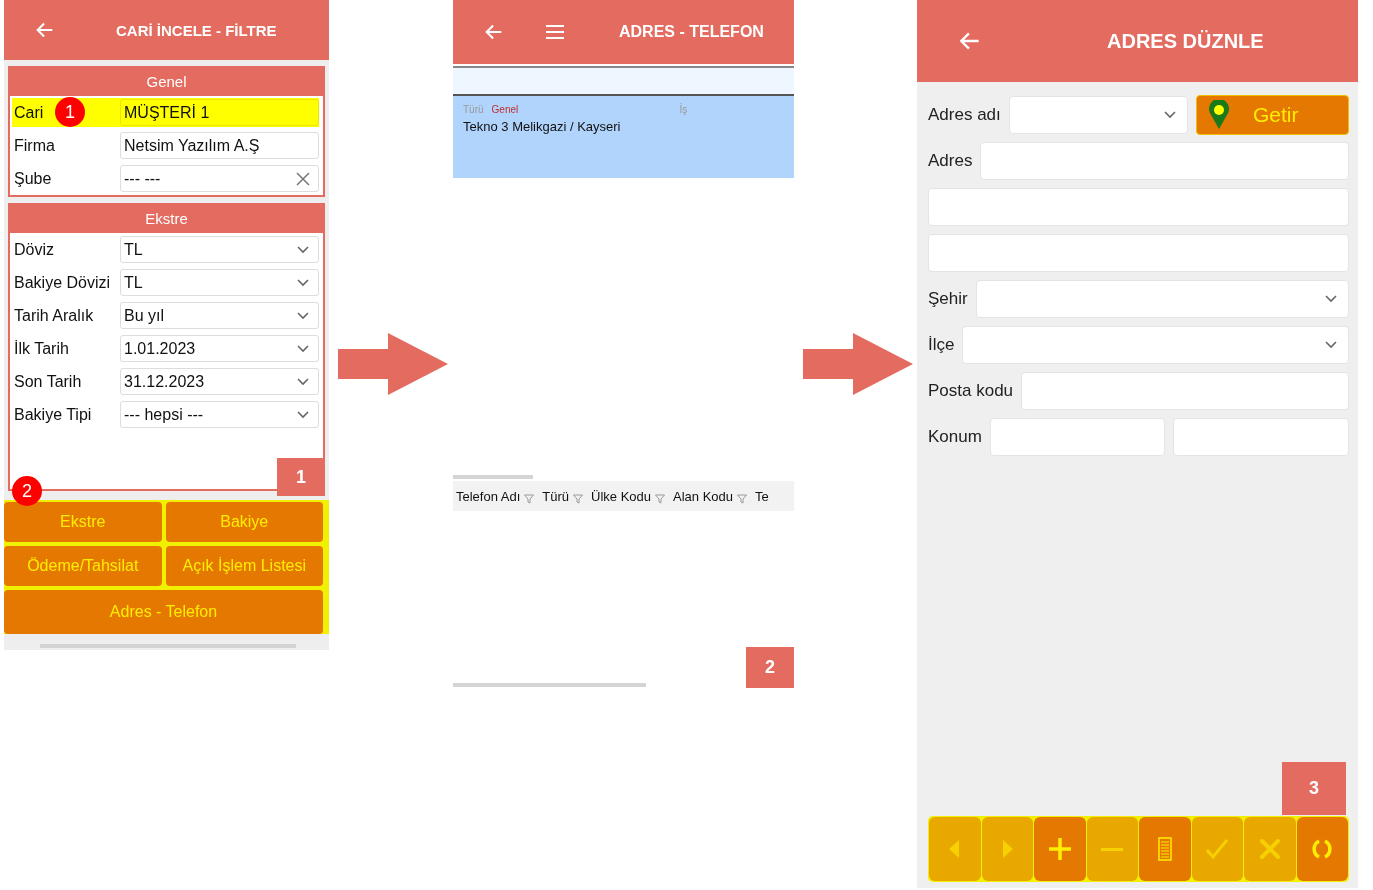  What do you see at coordinates (950, 161) in the screenshot?
I see `field-label: Adres` at bounding box center [950, 161].